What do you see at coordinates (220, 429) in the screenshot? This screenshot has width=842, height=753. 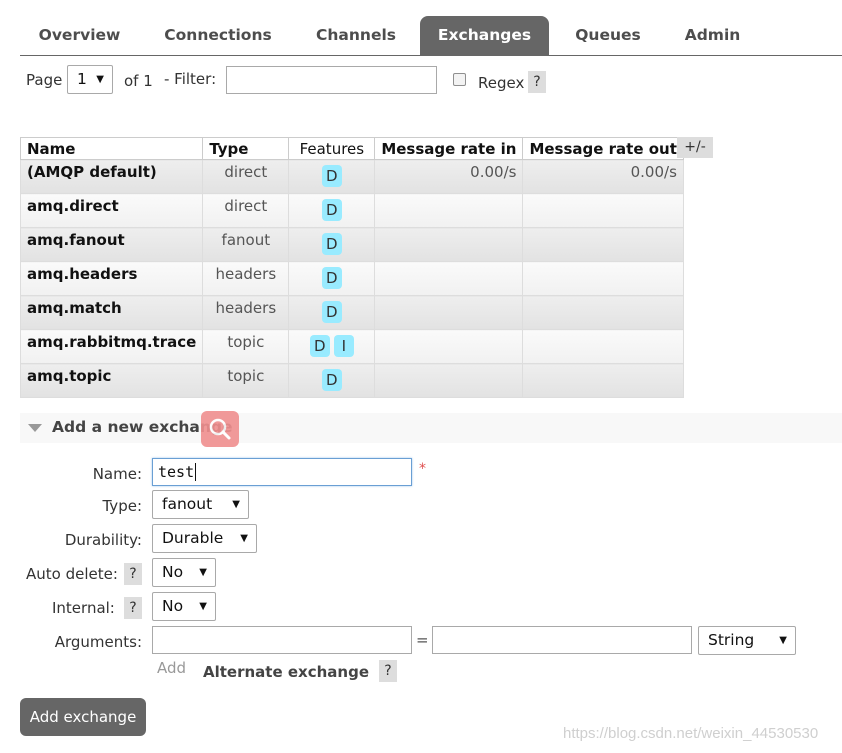 I see `magnifier-overlay-icon` at bounding box center [220, 429].